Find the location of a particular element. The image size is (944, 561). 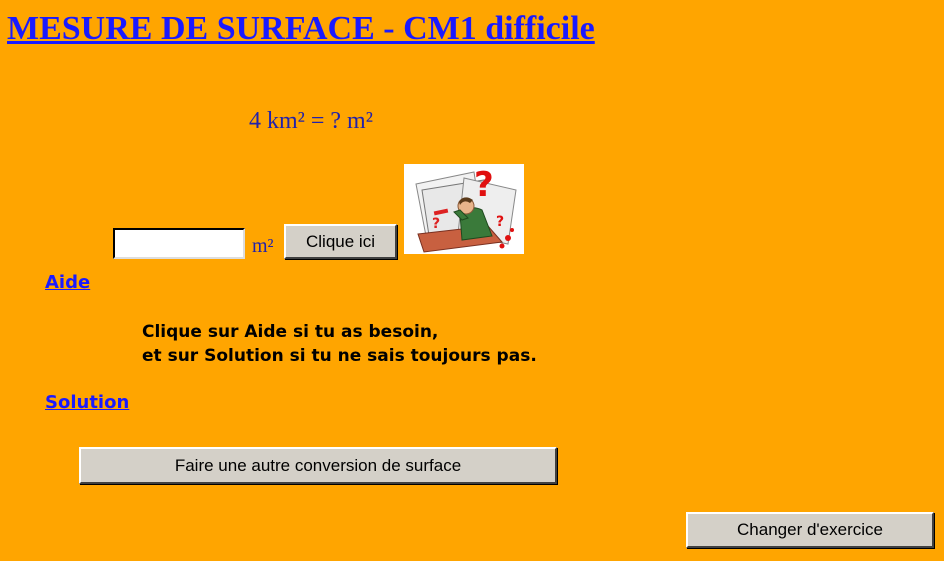

question-text: 4 km² = ? m² is located at coordinates (311, 121).